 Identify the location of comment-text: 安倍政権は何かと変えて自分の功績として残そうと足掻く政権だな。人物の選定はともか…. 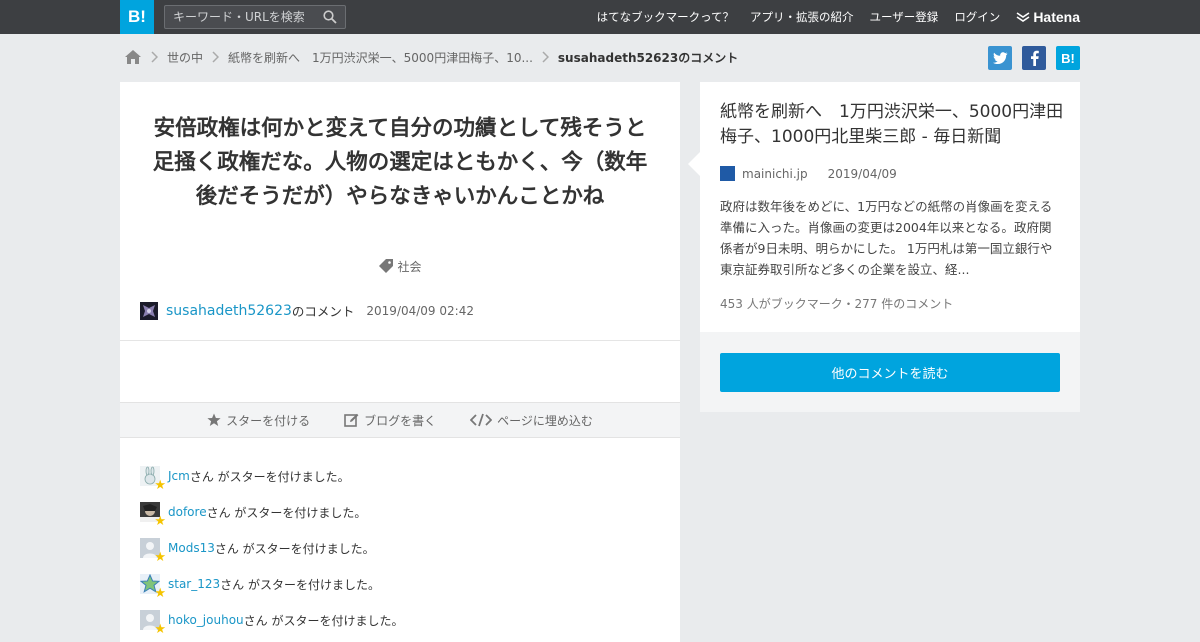
(400, 162).